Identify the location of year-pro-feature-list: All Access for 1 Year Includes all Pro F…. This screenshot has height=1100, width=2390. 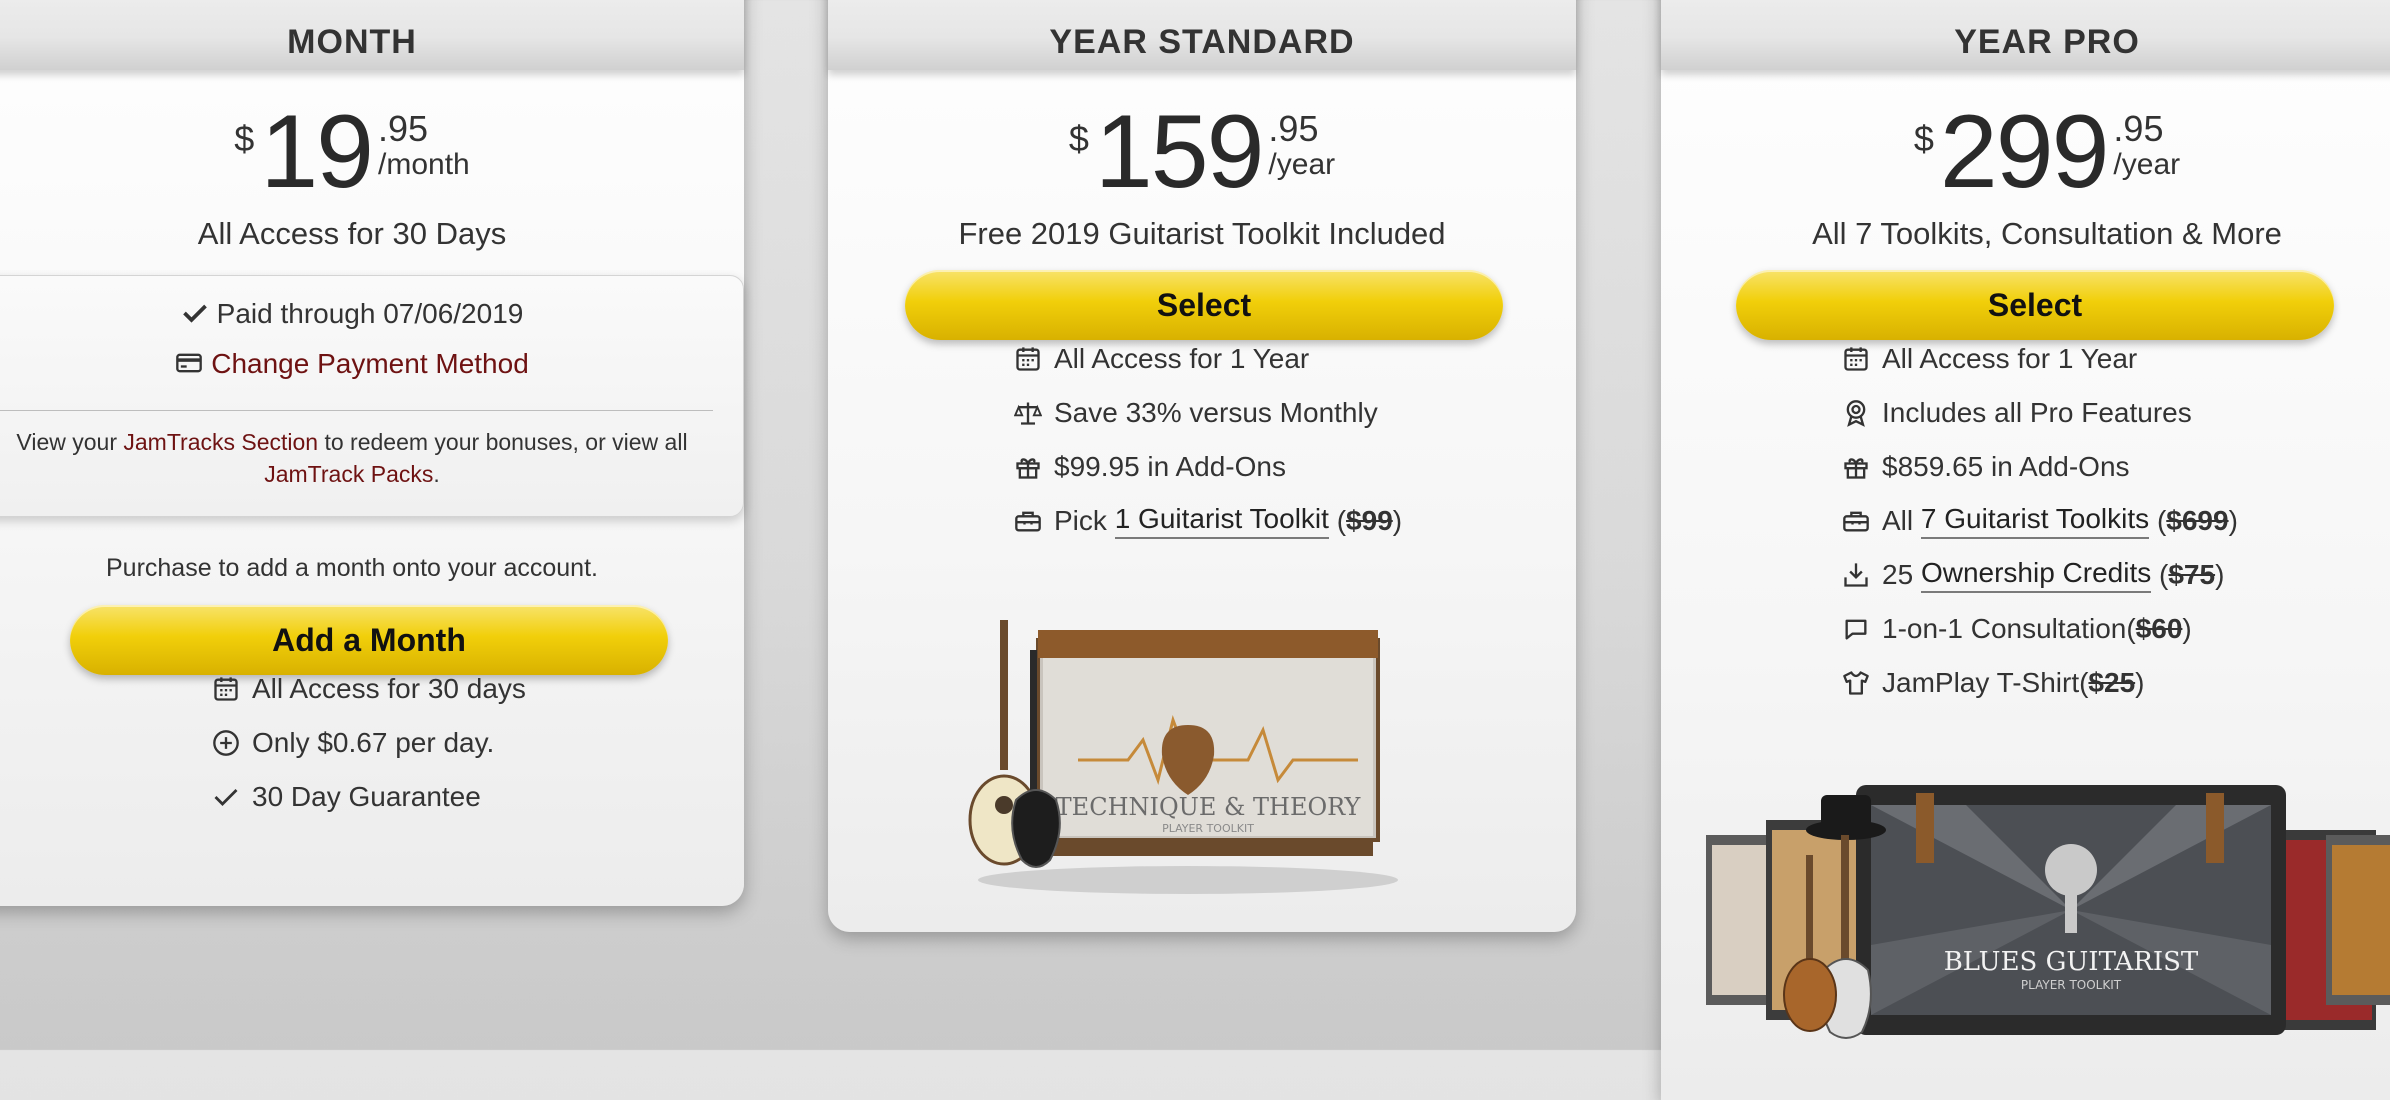
(2040, 521).